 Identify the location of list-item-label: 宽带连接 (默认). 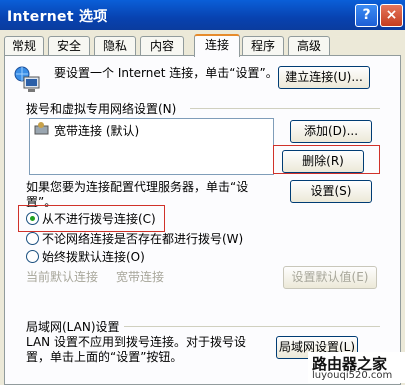
(97, 131).